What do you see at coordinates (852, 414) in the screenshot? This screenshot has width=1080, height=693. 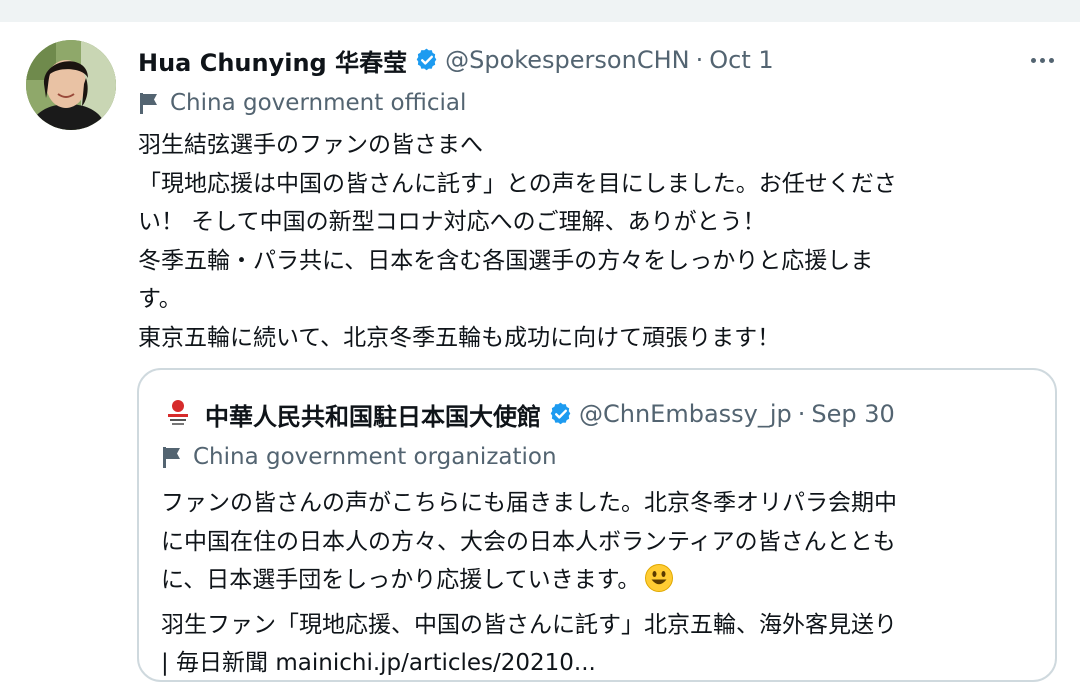 I see `quoted-tweet-date: Sep 30` at bounding box center [852, 414].